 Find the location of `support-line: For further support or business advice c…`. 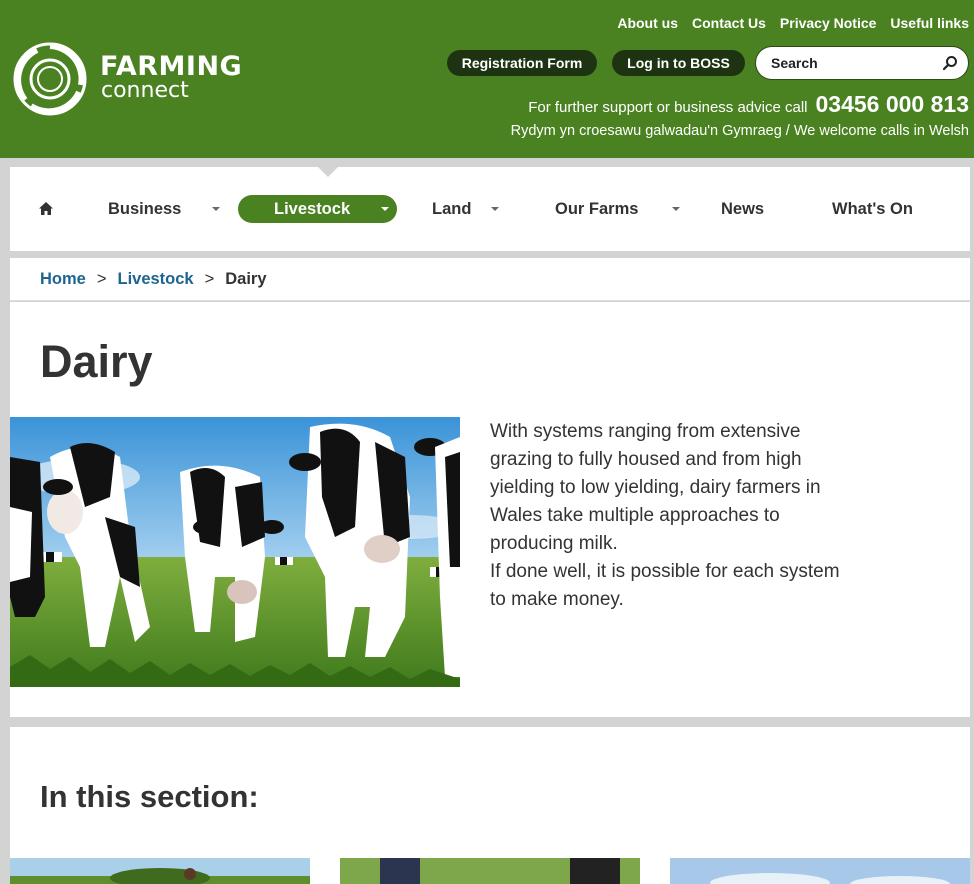

support-line: For further support or business advice c… is located at coordinates (748, 104).